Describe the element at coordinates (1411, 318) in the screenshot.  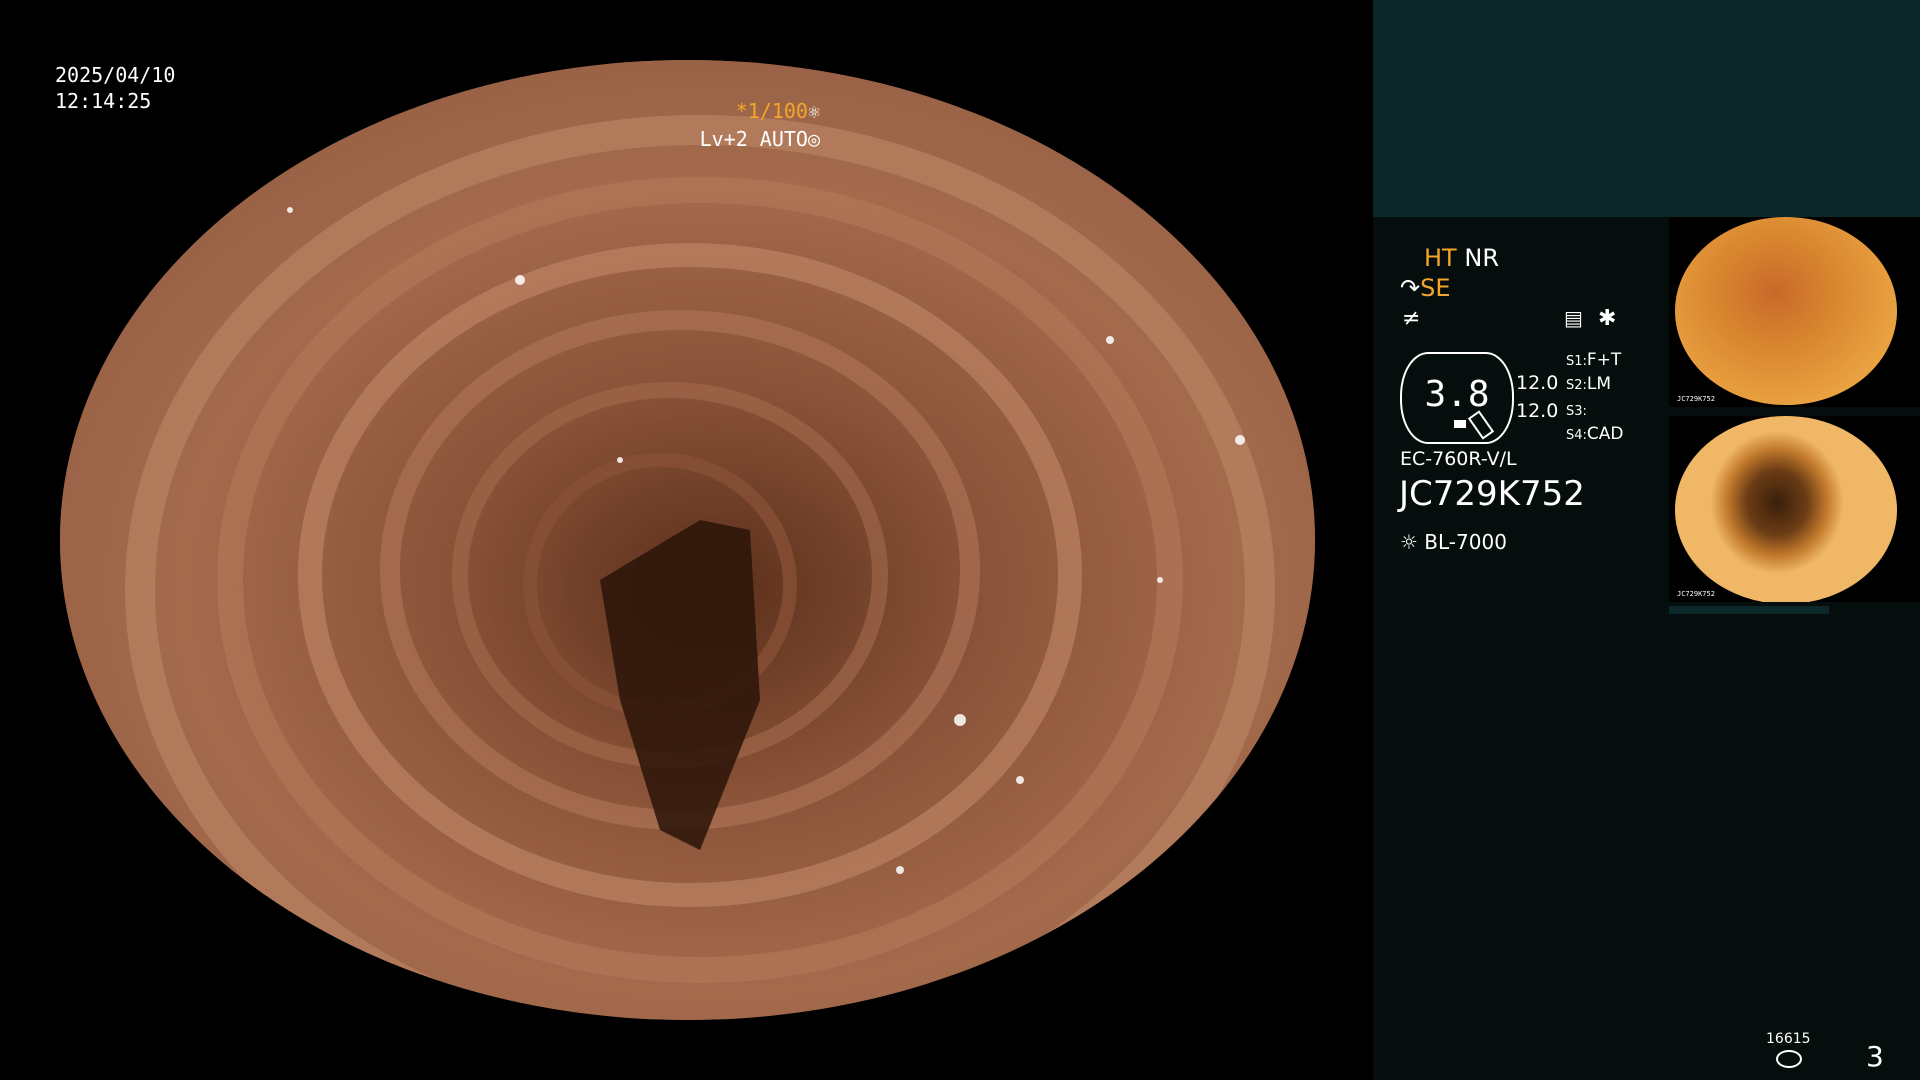
I see `freeze-icon: ≠` at that location.